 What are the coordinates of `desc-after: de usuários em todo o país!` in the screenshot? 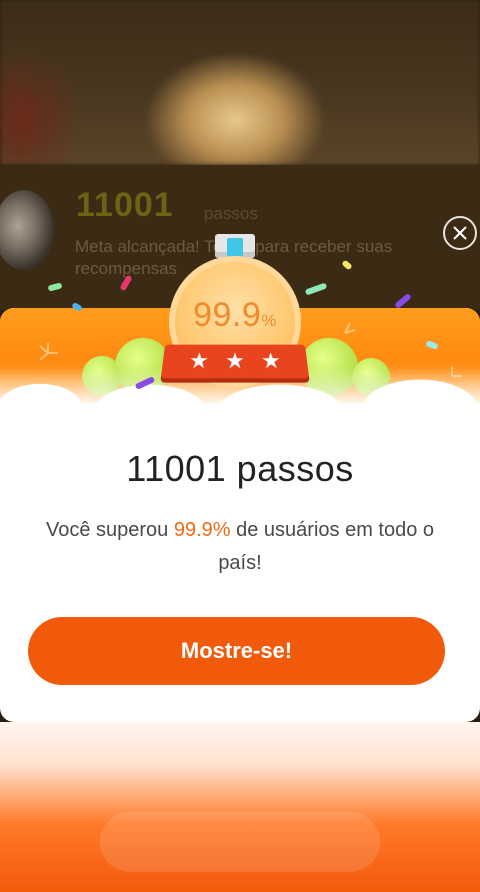 It's located at (326, 546).